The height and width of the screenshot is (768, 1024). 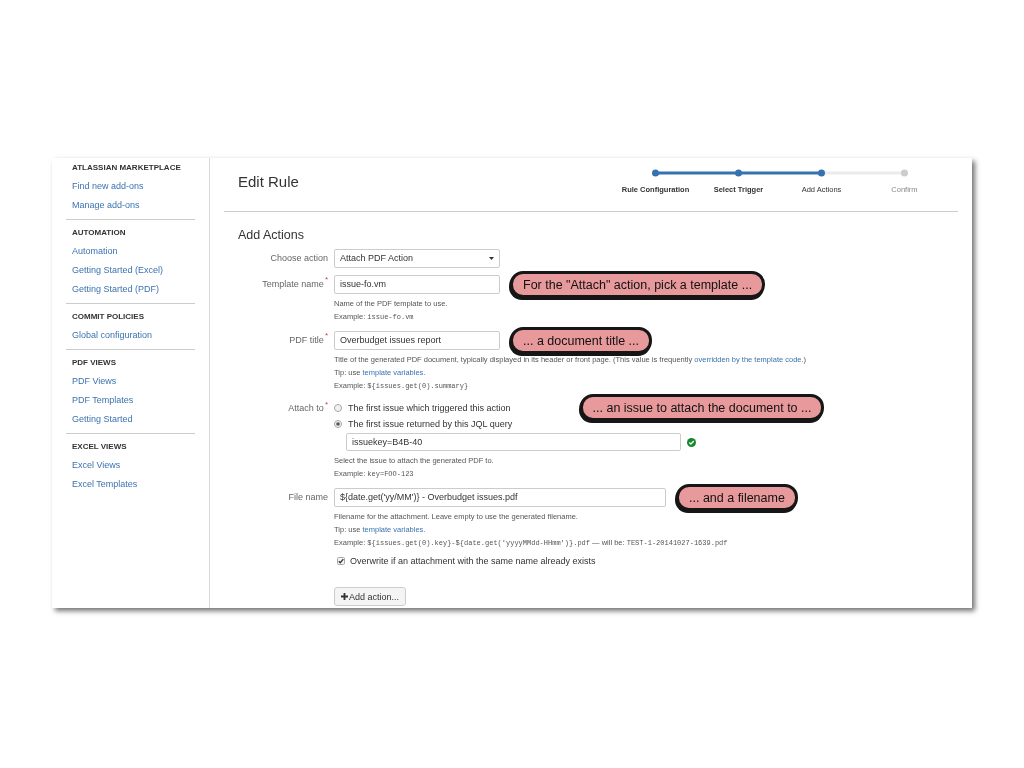 I want to click on page-title: Edit Rule, so click(x=268, y=181).